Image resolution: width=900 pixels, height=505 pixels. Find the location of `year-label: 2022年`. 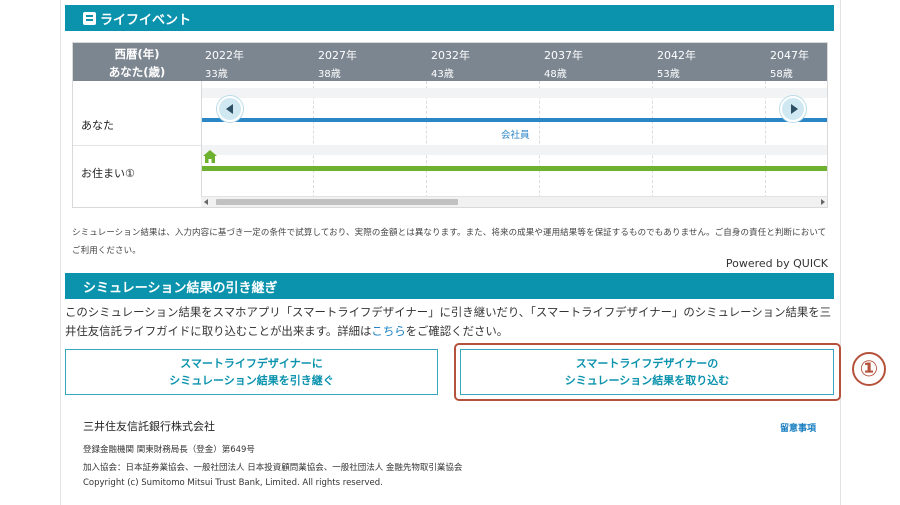

year-label: 2022年 is located at coordinates (224, 55).